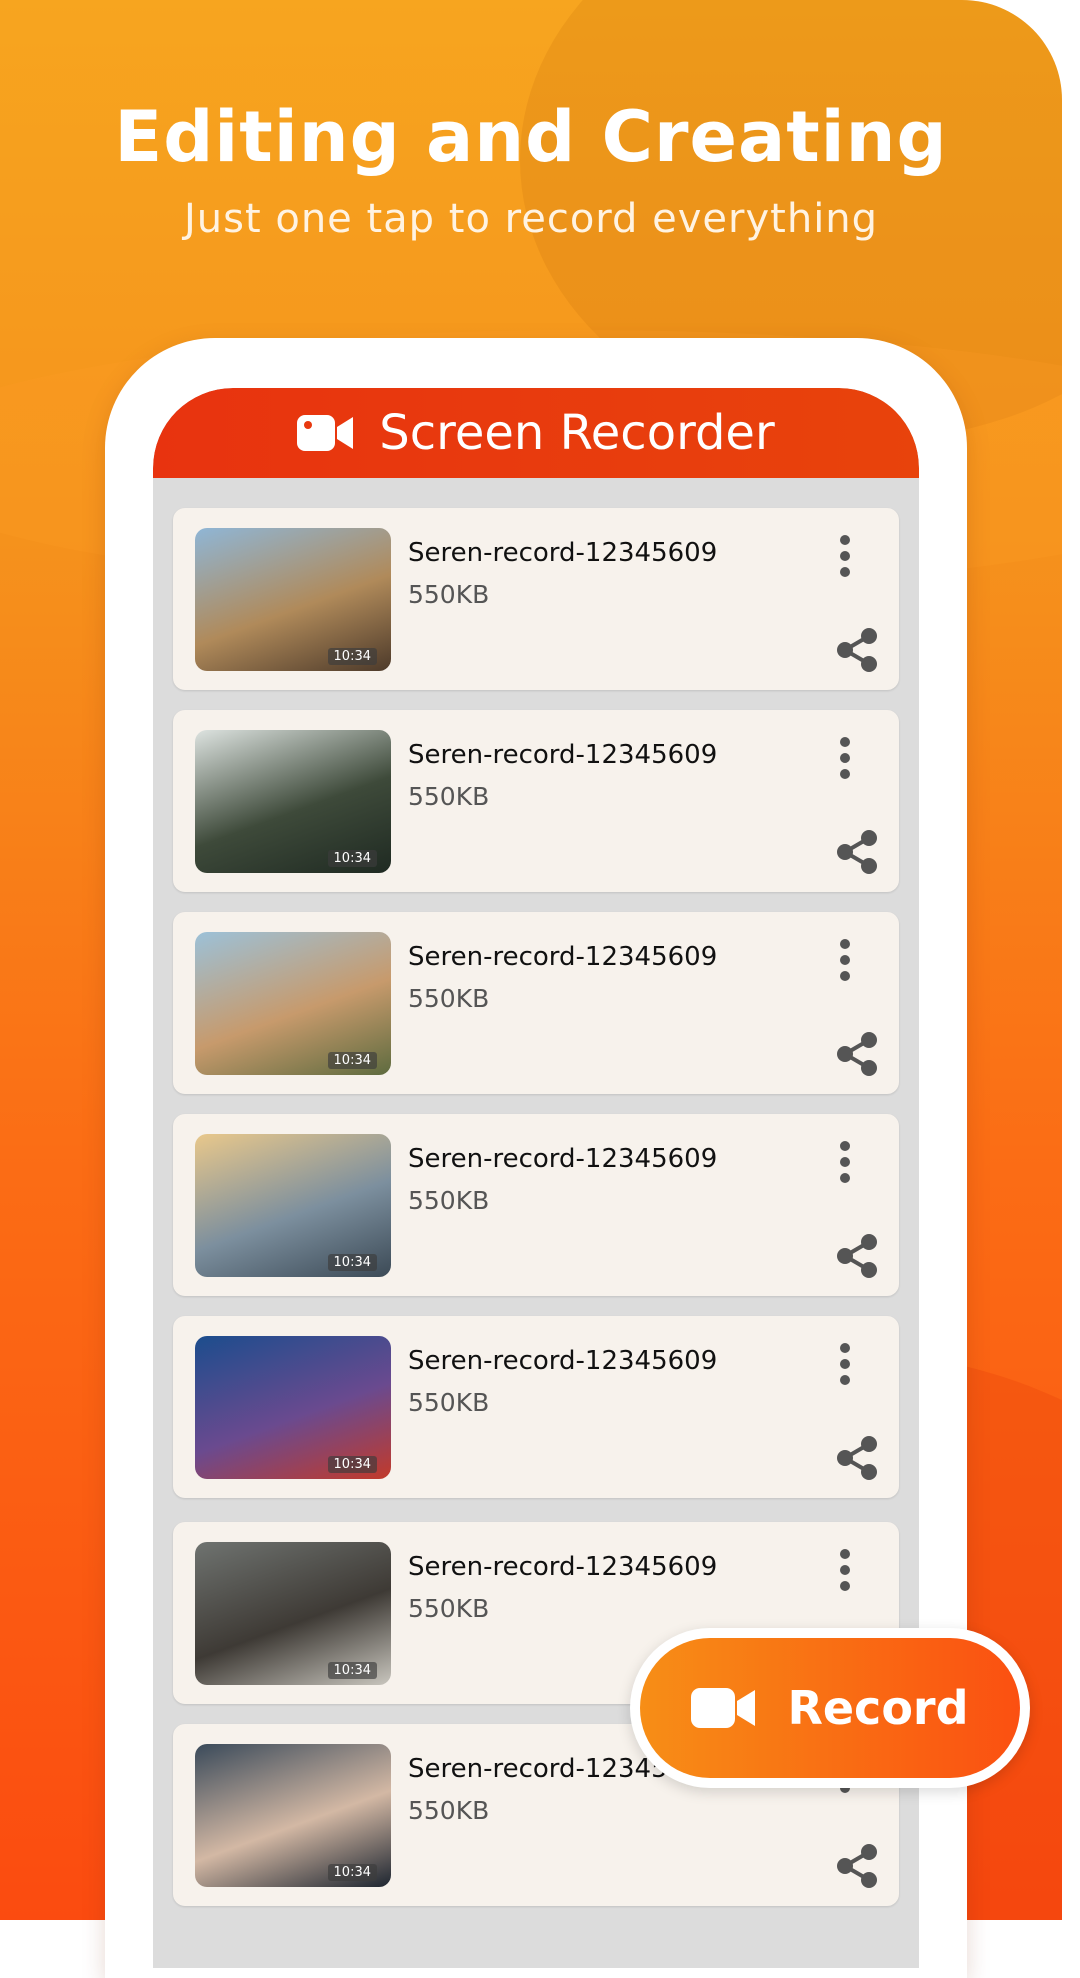 This screenshot has height=1978, width=1080. What do you see at coordinates (878, 1708) in the screenshot?
I see `record-button-label: Record` at bounding box center [878, 1708].